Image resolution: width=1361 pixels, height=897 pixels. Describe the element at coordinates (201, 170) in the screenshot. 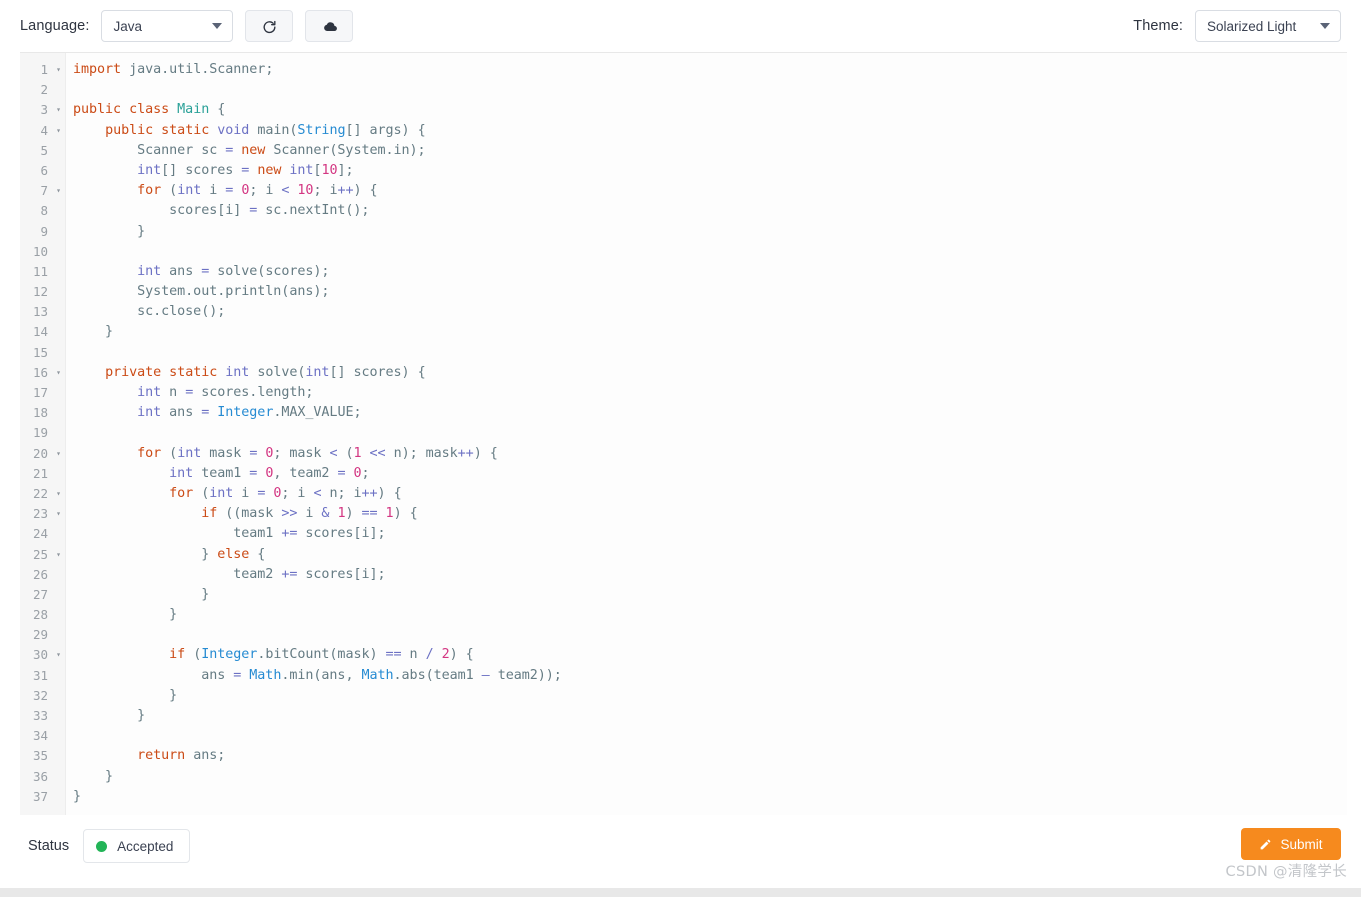

I see `code-token: [] scores` at that location.